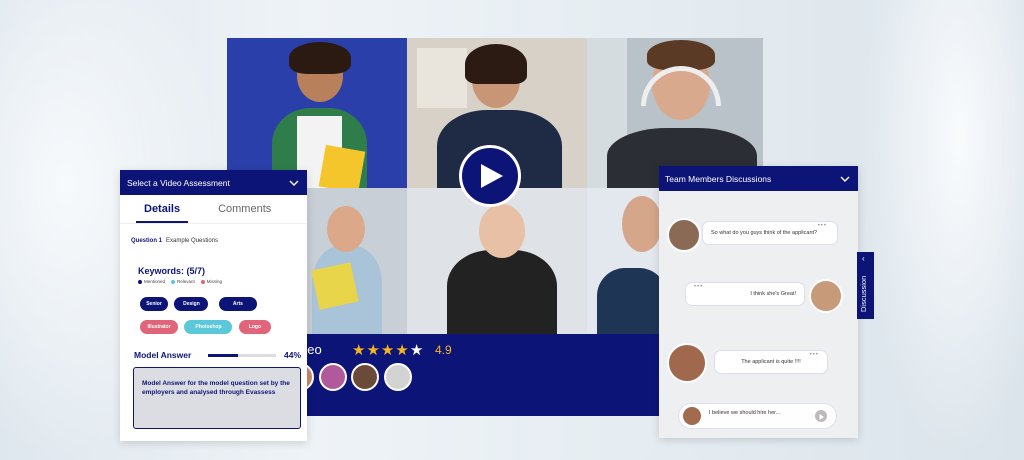 Image resolution: width=1024 pixels, height=460 pixels. I want to click on play-icon, so click(492, 176).